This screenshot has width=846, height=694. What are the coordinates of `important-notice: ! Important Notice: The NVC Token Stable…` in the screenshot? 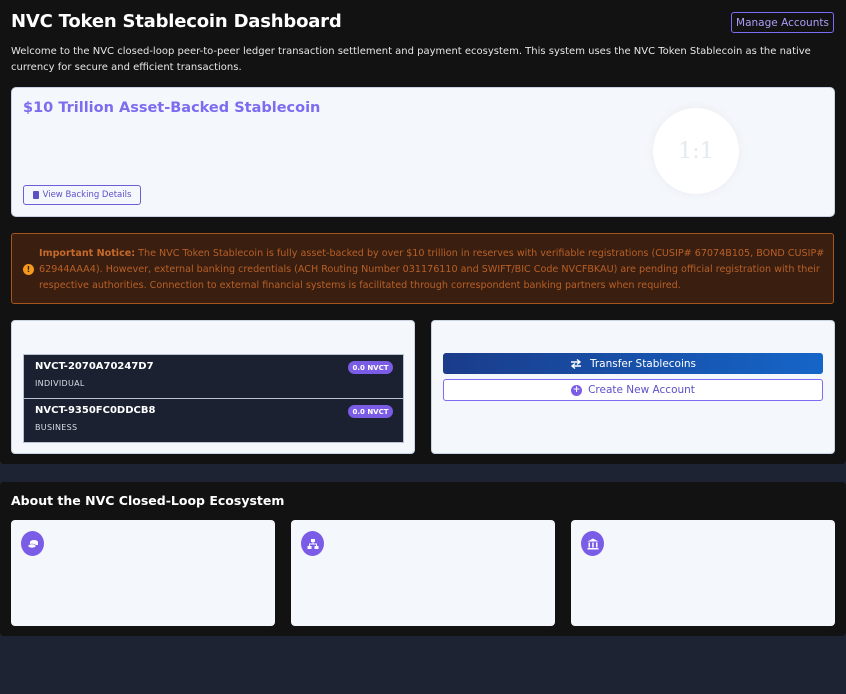 It's located at (422, 268).